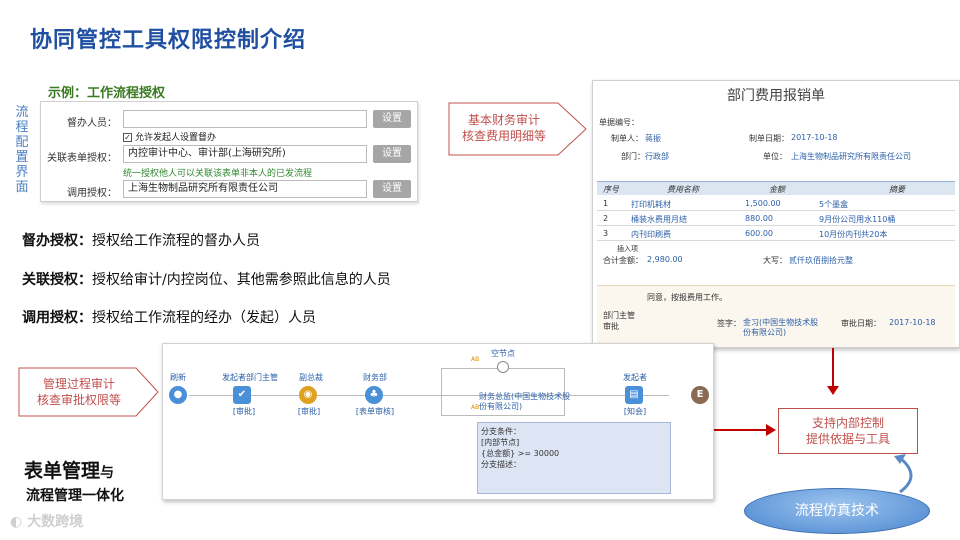 The height and width of the screenshot is (540, 960). What do you see at coordinates (22, 150) in the screenshot?
I see `vertical-label: 流程配置界面` at bounding box center [22, 150].